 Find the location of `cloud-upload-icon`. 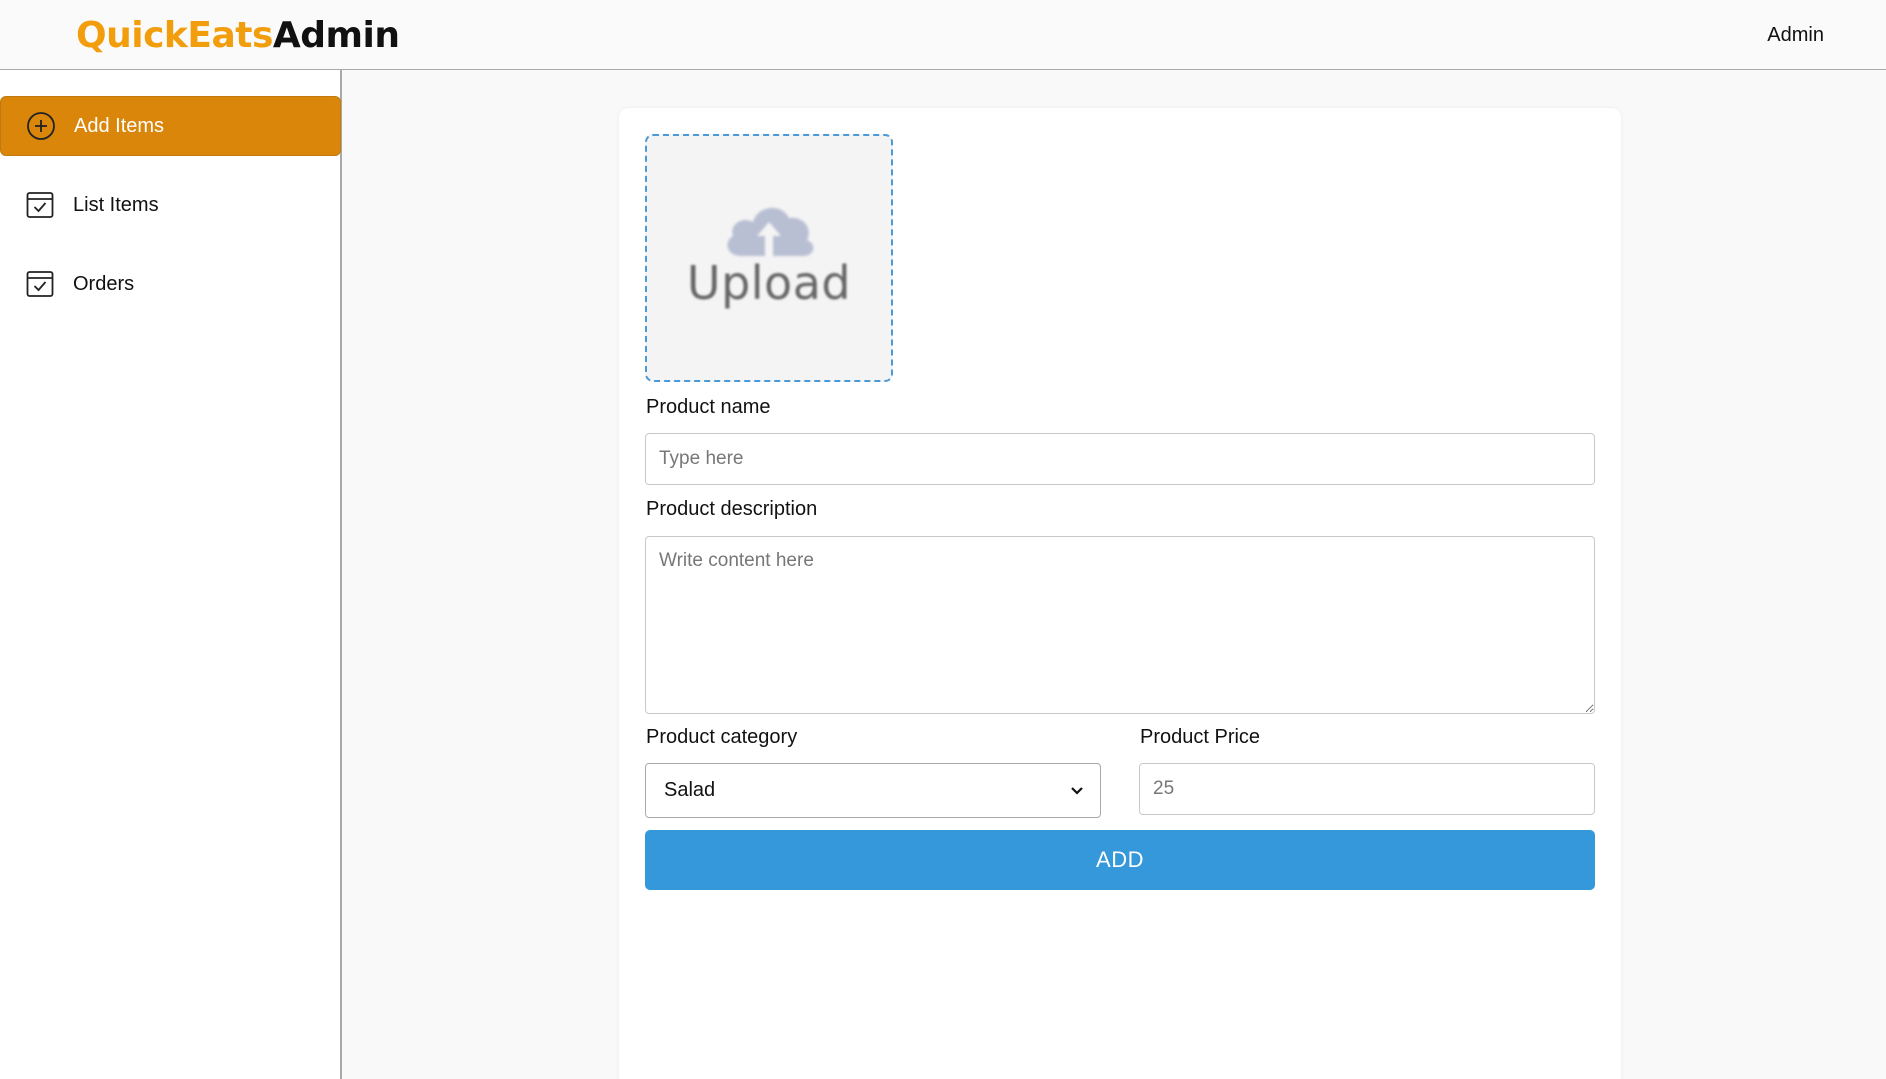

cloud-upload-icon is located at coordinates (770, 231).